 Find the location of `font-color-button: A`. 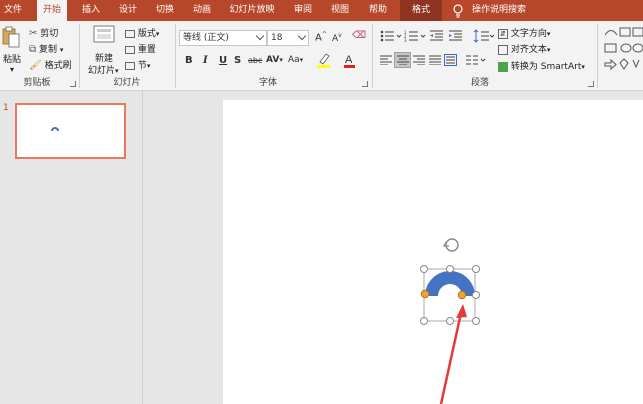

font-color-button: A is located at coordinates (350, 62).